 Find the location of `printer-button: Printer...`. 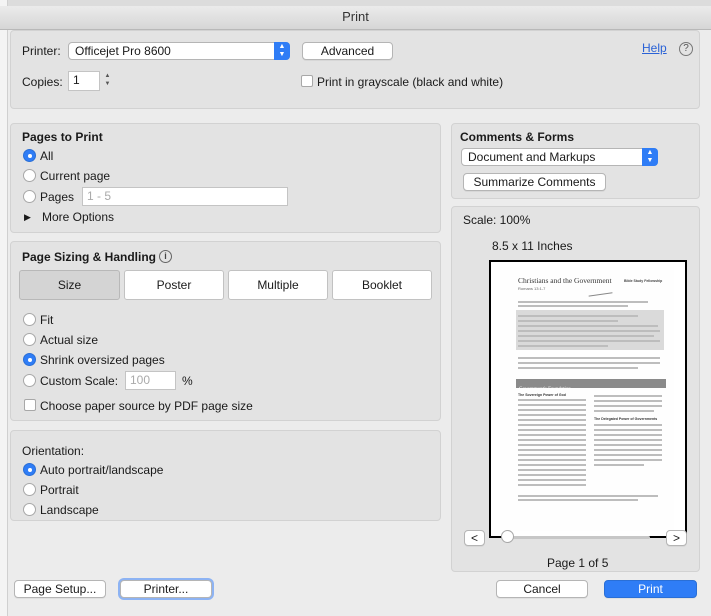

printer-button: Printer... is located at coordinates (166, 589).